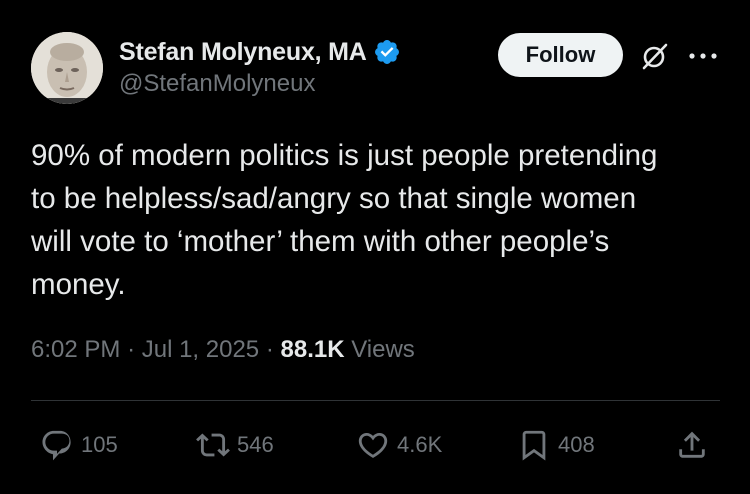 This screenshot has width=750, height=494. I want to click on bookmark-icon, so click(534, 445).